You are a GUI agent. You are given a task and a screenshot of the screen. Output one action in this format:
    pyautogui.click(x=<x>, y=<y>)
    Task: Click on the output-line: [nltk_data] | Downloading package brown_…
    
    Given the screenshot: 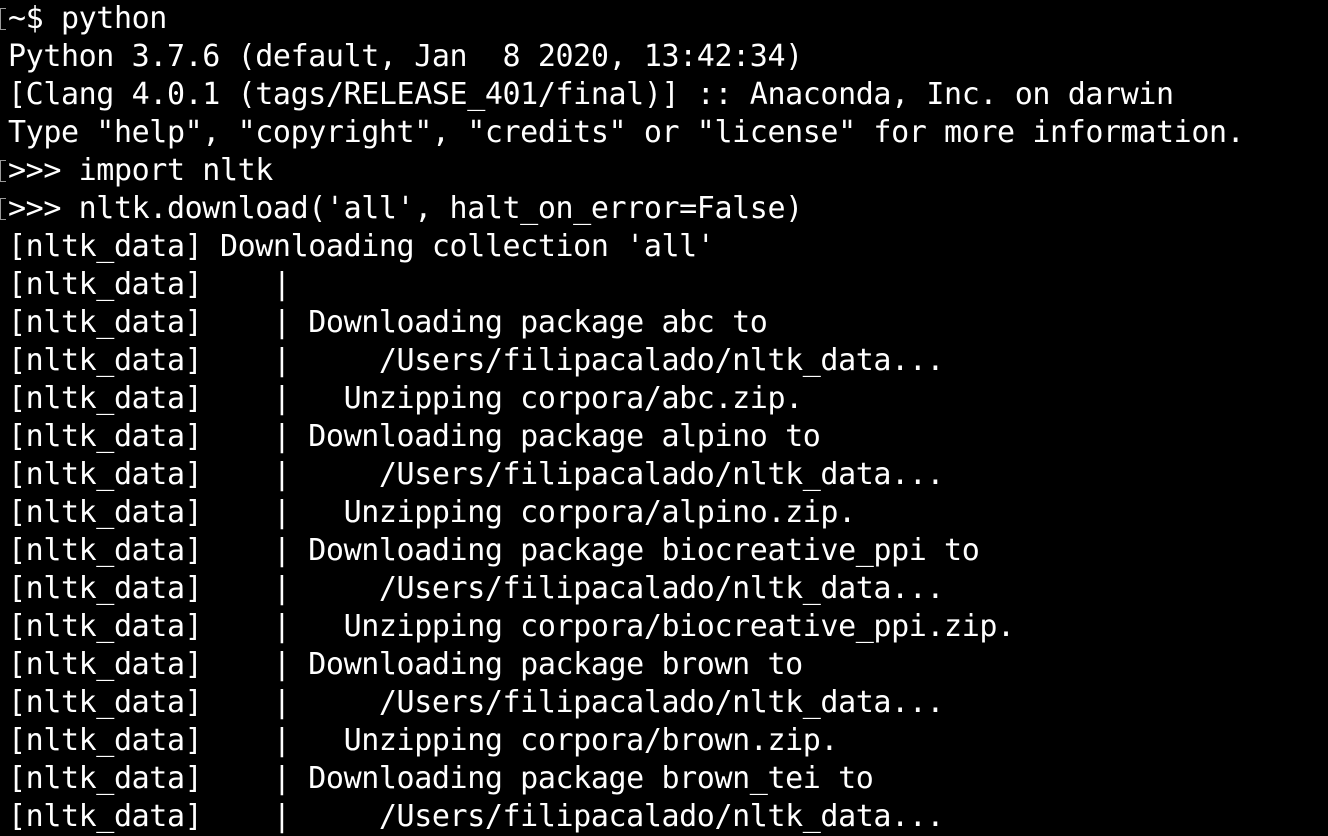 What is the action you would take?
    pyautogui.click(x=441, y=778)
    